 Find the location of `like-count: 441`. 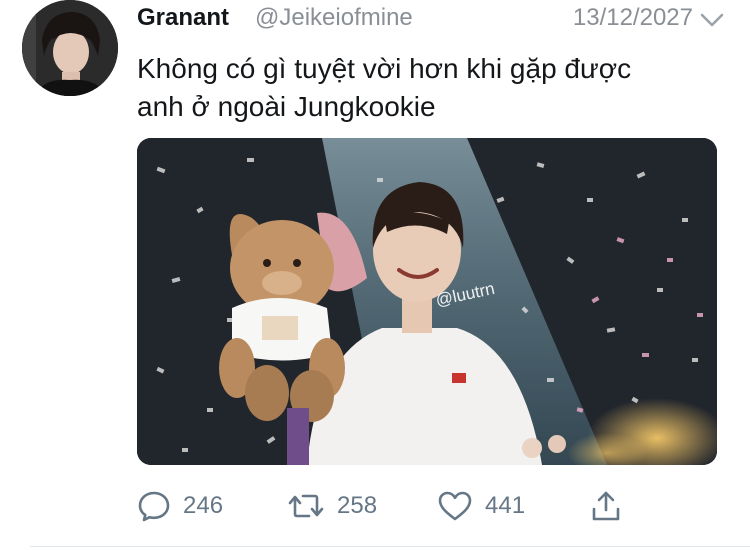

like-count: 441 is located at coordinates (505, 505).